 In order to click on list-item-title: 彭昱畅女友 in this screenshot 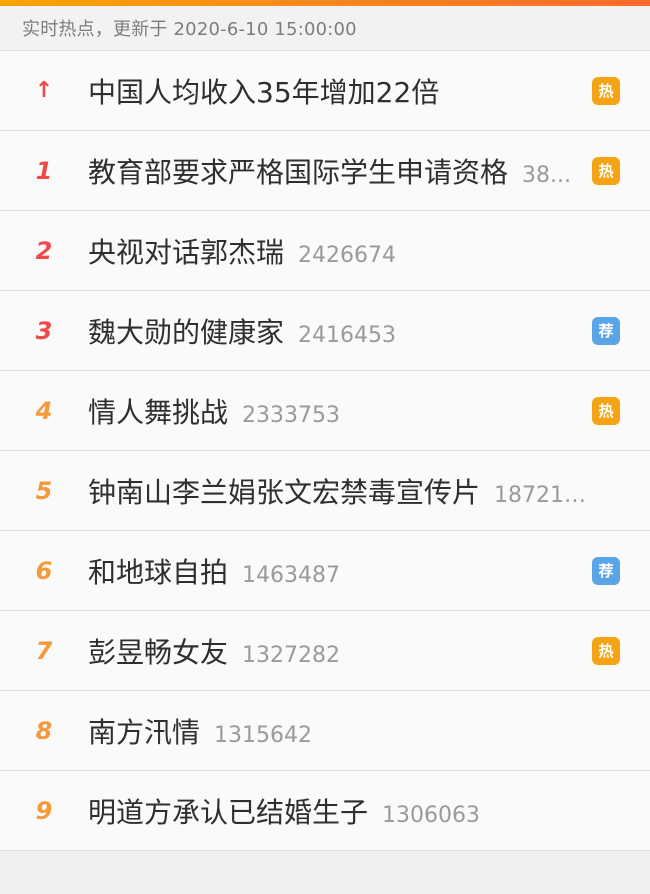, I will do `click(158, 652)`.